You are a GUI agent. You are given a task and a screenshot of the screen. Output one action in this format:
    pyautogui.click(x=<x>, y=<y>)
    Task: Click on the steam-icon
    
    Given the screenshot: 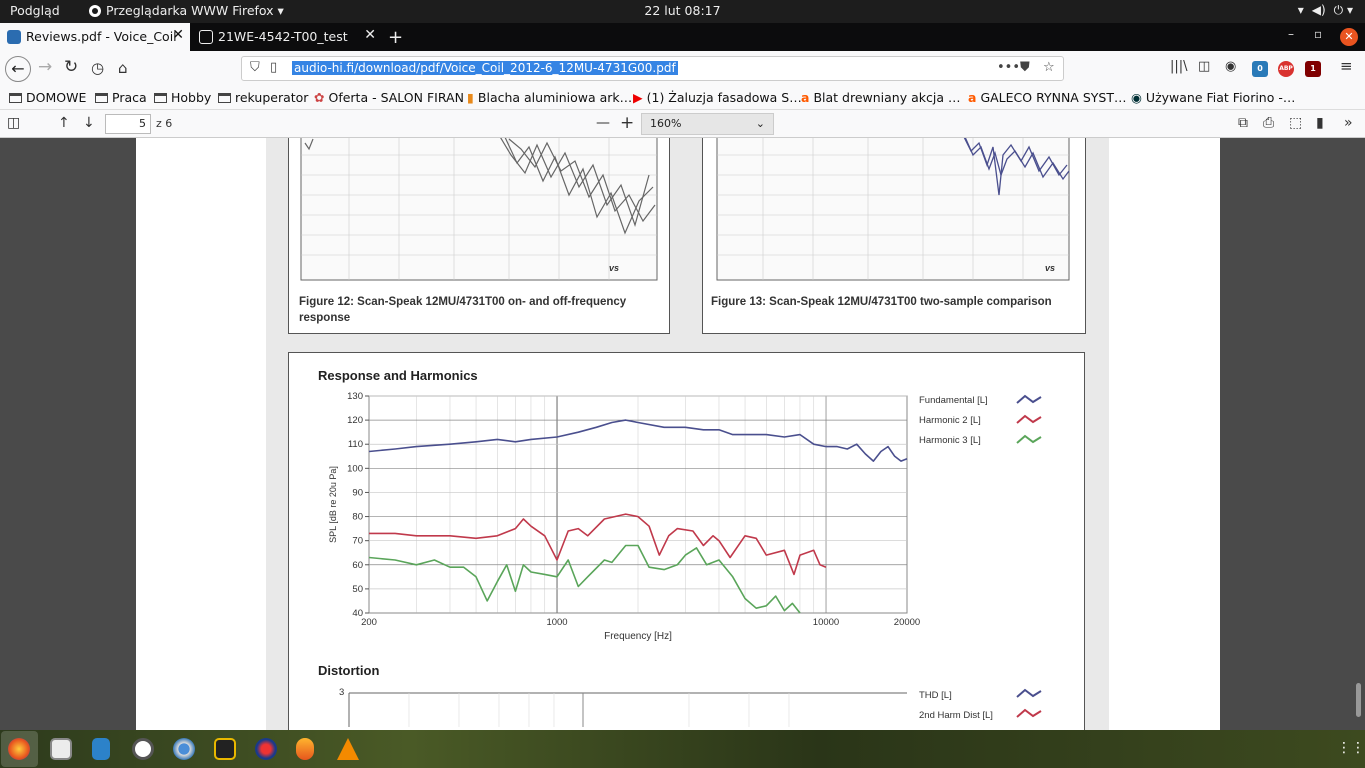 What is the action you would take?
    pyautogui.click(x=266, y=749)
    